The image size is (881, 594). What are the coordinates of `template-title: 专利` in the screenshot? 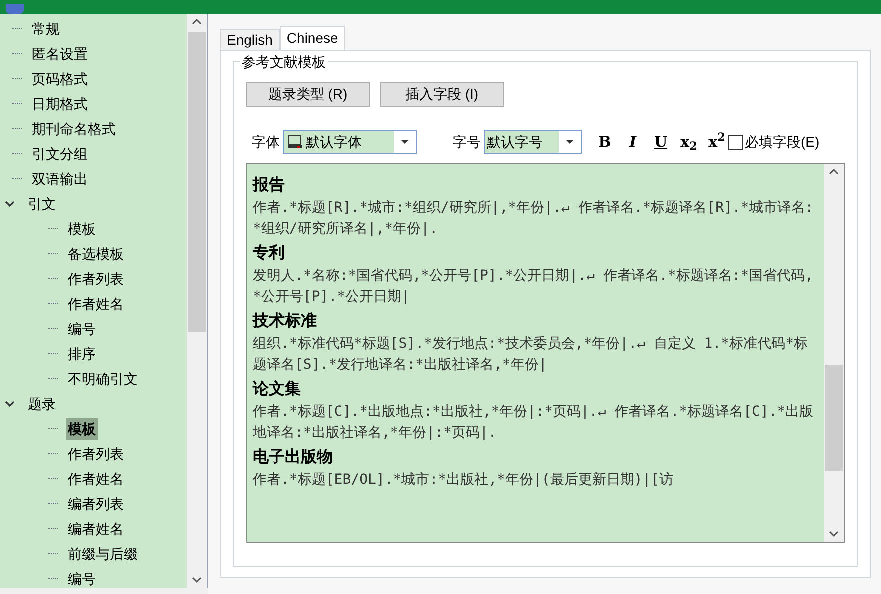 It's located at (269, 253).